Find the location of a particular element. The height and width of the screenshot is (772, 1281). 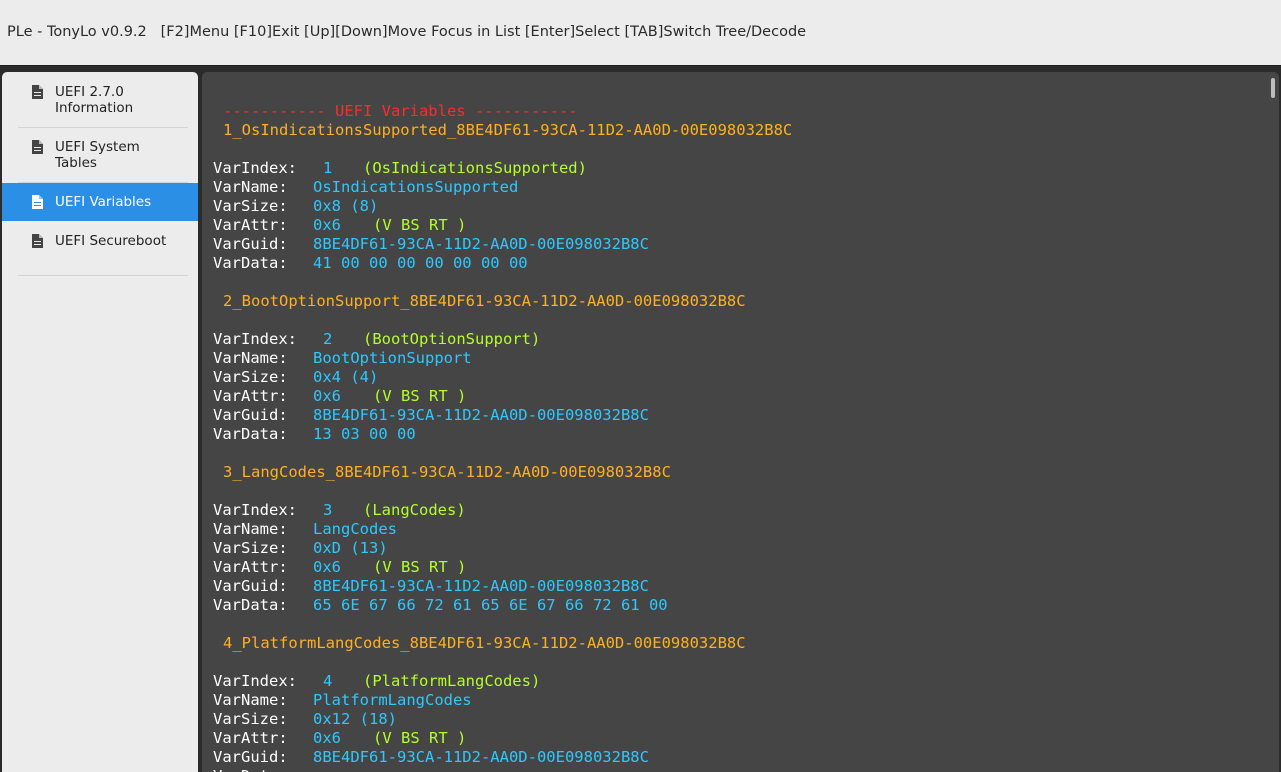

var-name-value: OsIndicationsSupported is located at coordinates (416, 187).